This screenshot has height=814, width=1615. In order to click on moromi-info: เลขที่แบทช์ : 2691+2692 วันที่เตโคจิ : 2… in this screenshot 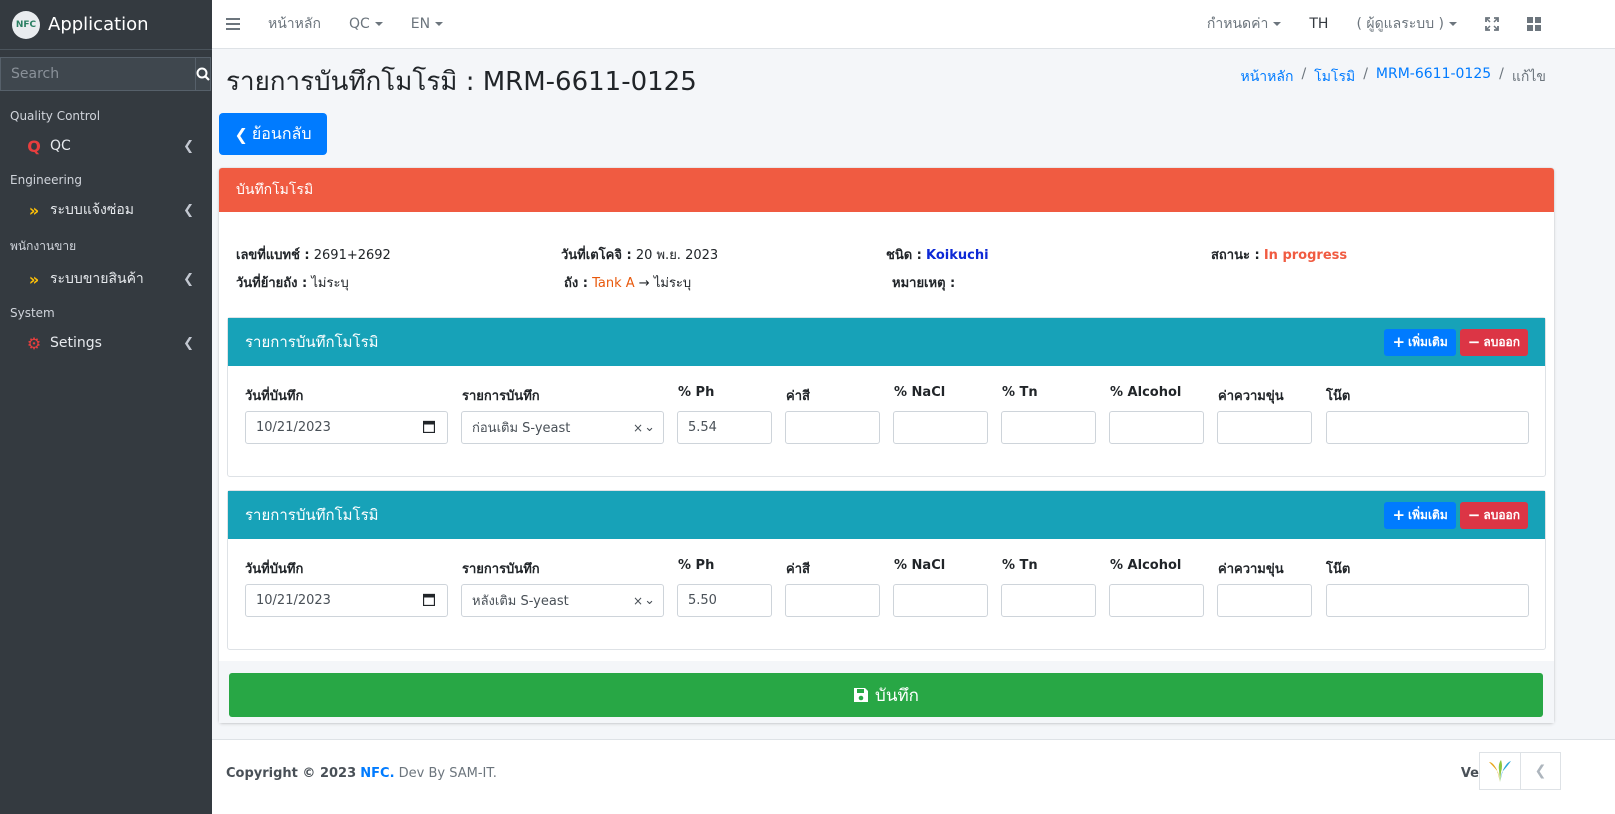, I will do `click(886, 268)`.